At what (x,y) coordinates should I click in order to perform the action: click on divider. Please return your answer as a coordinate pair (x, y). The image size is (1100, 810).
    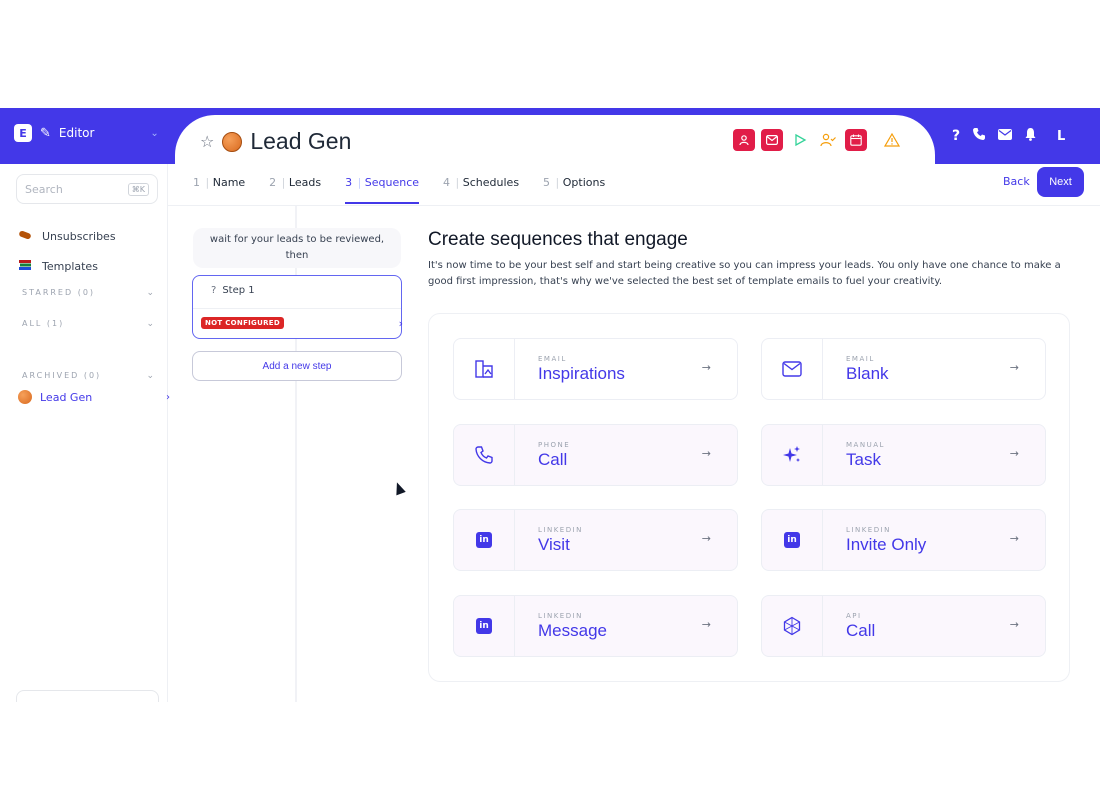
    Looking at the image, I should click on (297, 308).